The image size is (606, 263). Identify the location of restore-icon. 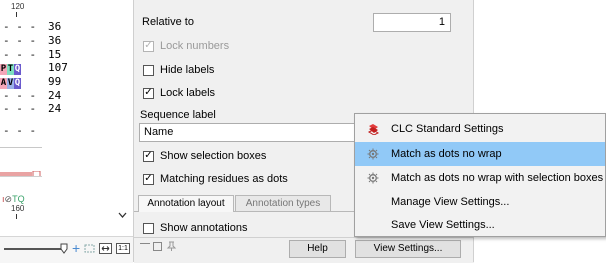
(157, 246).